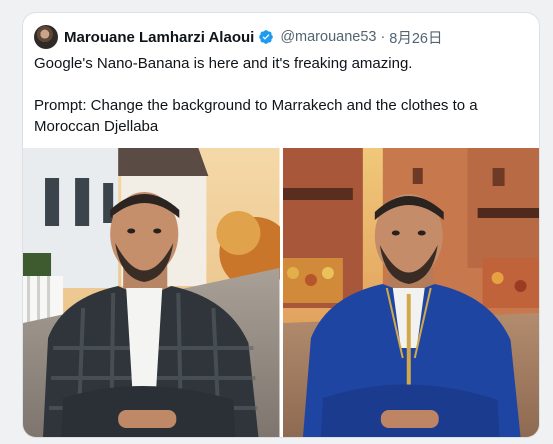  Describe the element at coordinates (46, 37) in the screenshot. I see `avatar` at that location.